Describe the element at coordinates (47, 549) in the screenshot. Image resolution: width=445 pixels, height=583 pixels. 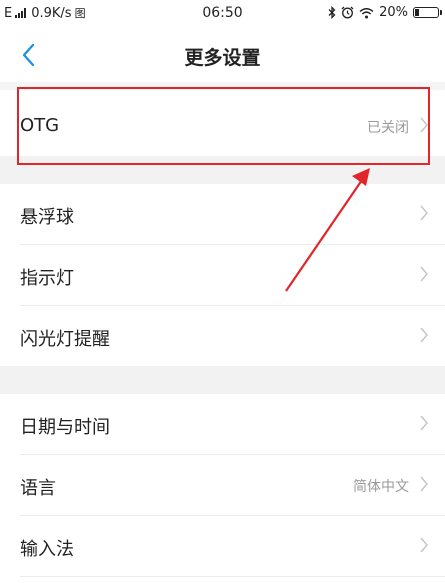
I see `setting-label: 输入法` at that location.